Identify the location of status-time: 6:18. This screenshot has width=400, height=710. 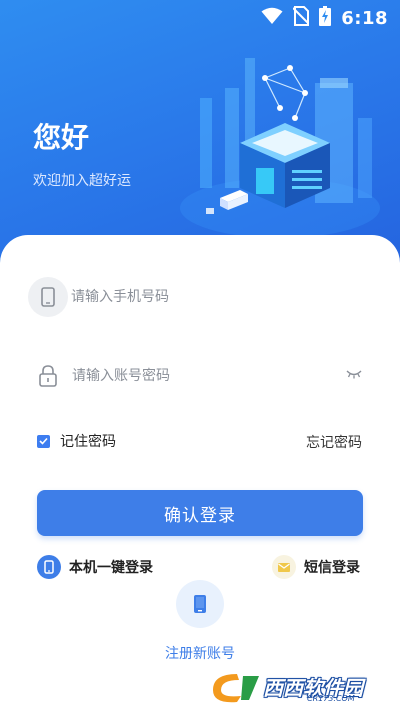
(364, 18).